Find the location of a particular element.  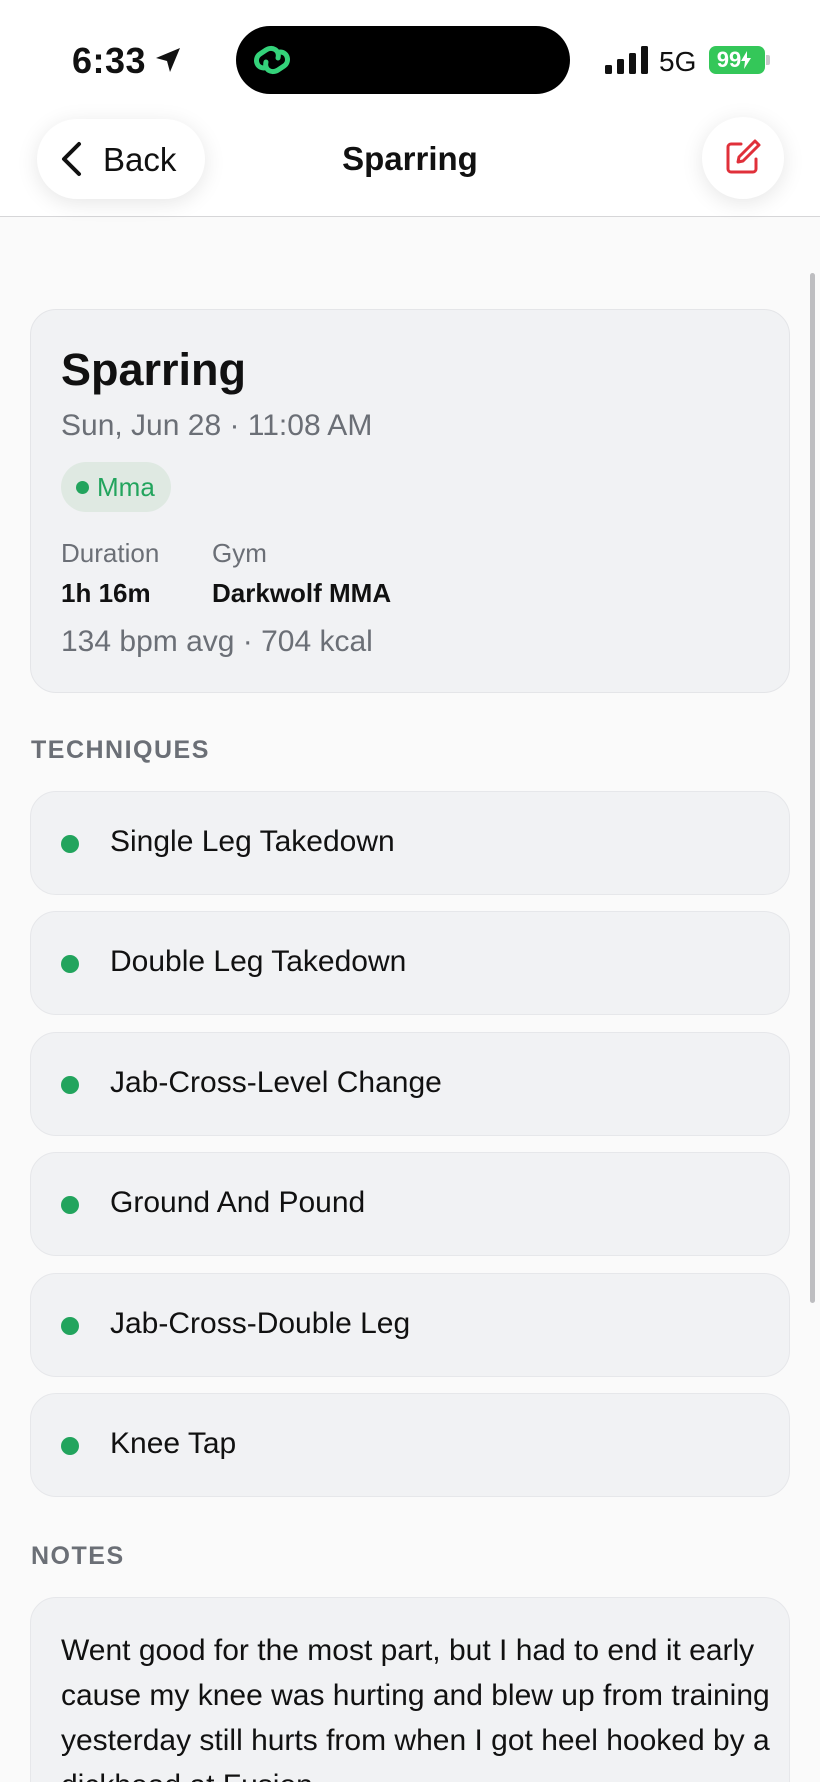

session-title: Sparring is located at coordinates (154, 369).